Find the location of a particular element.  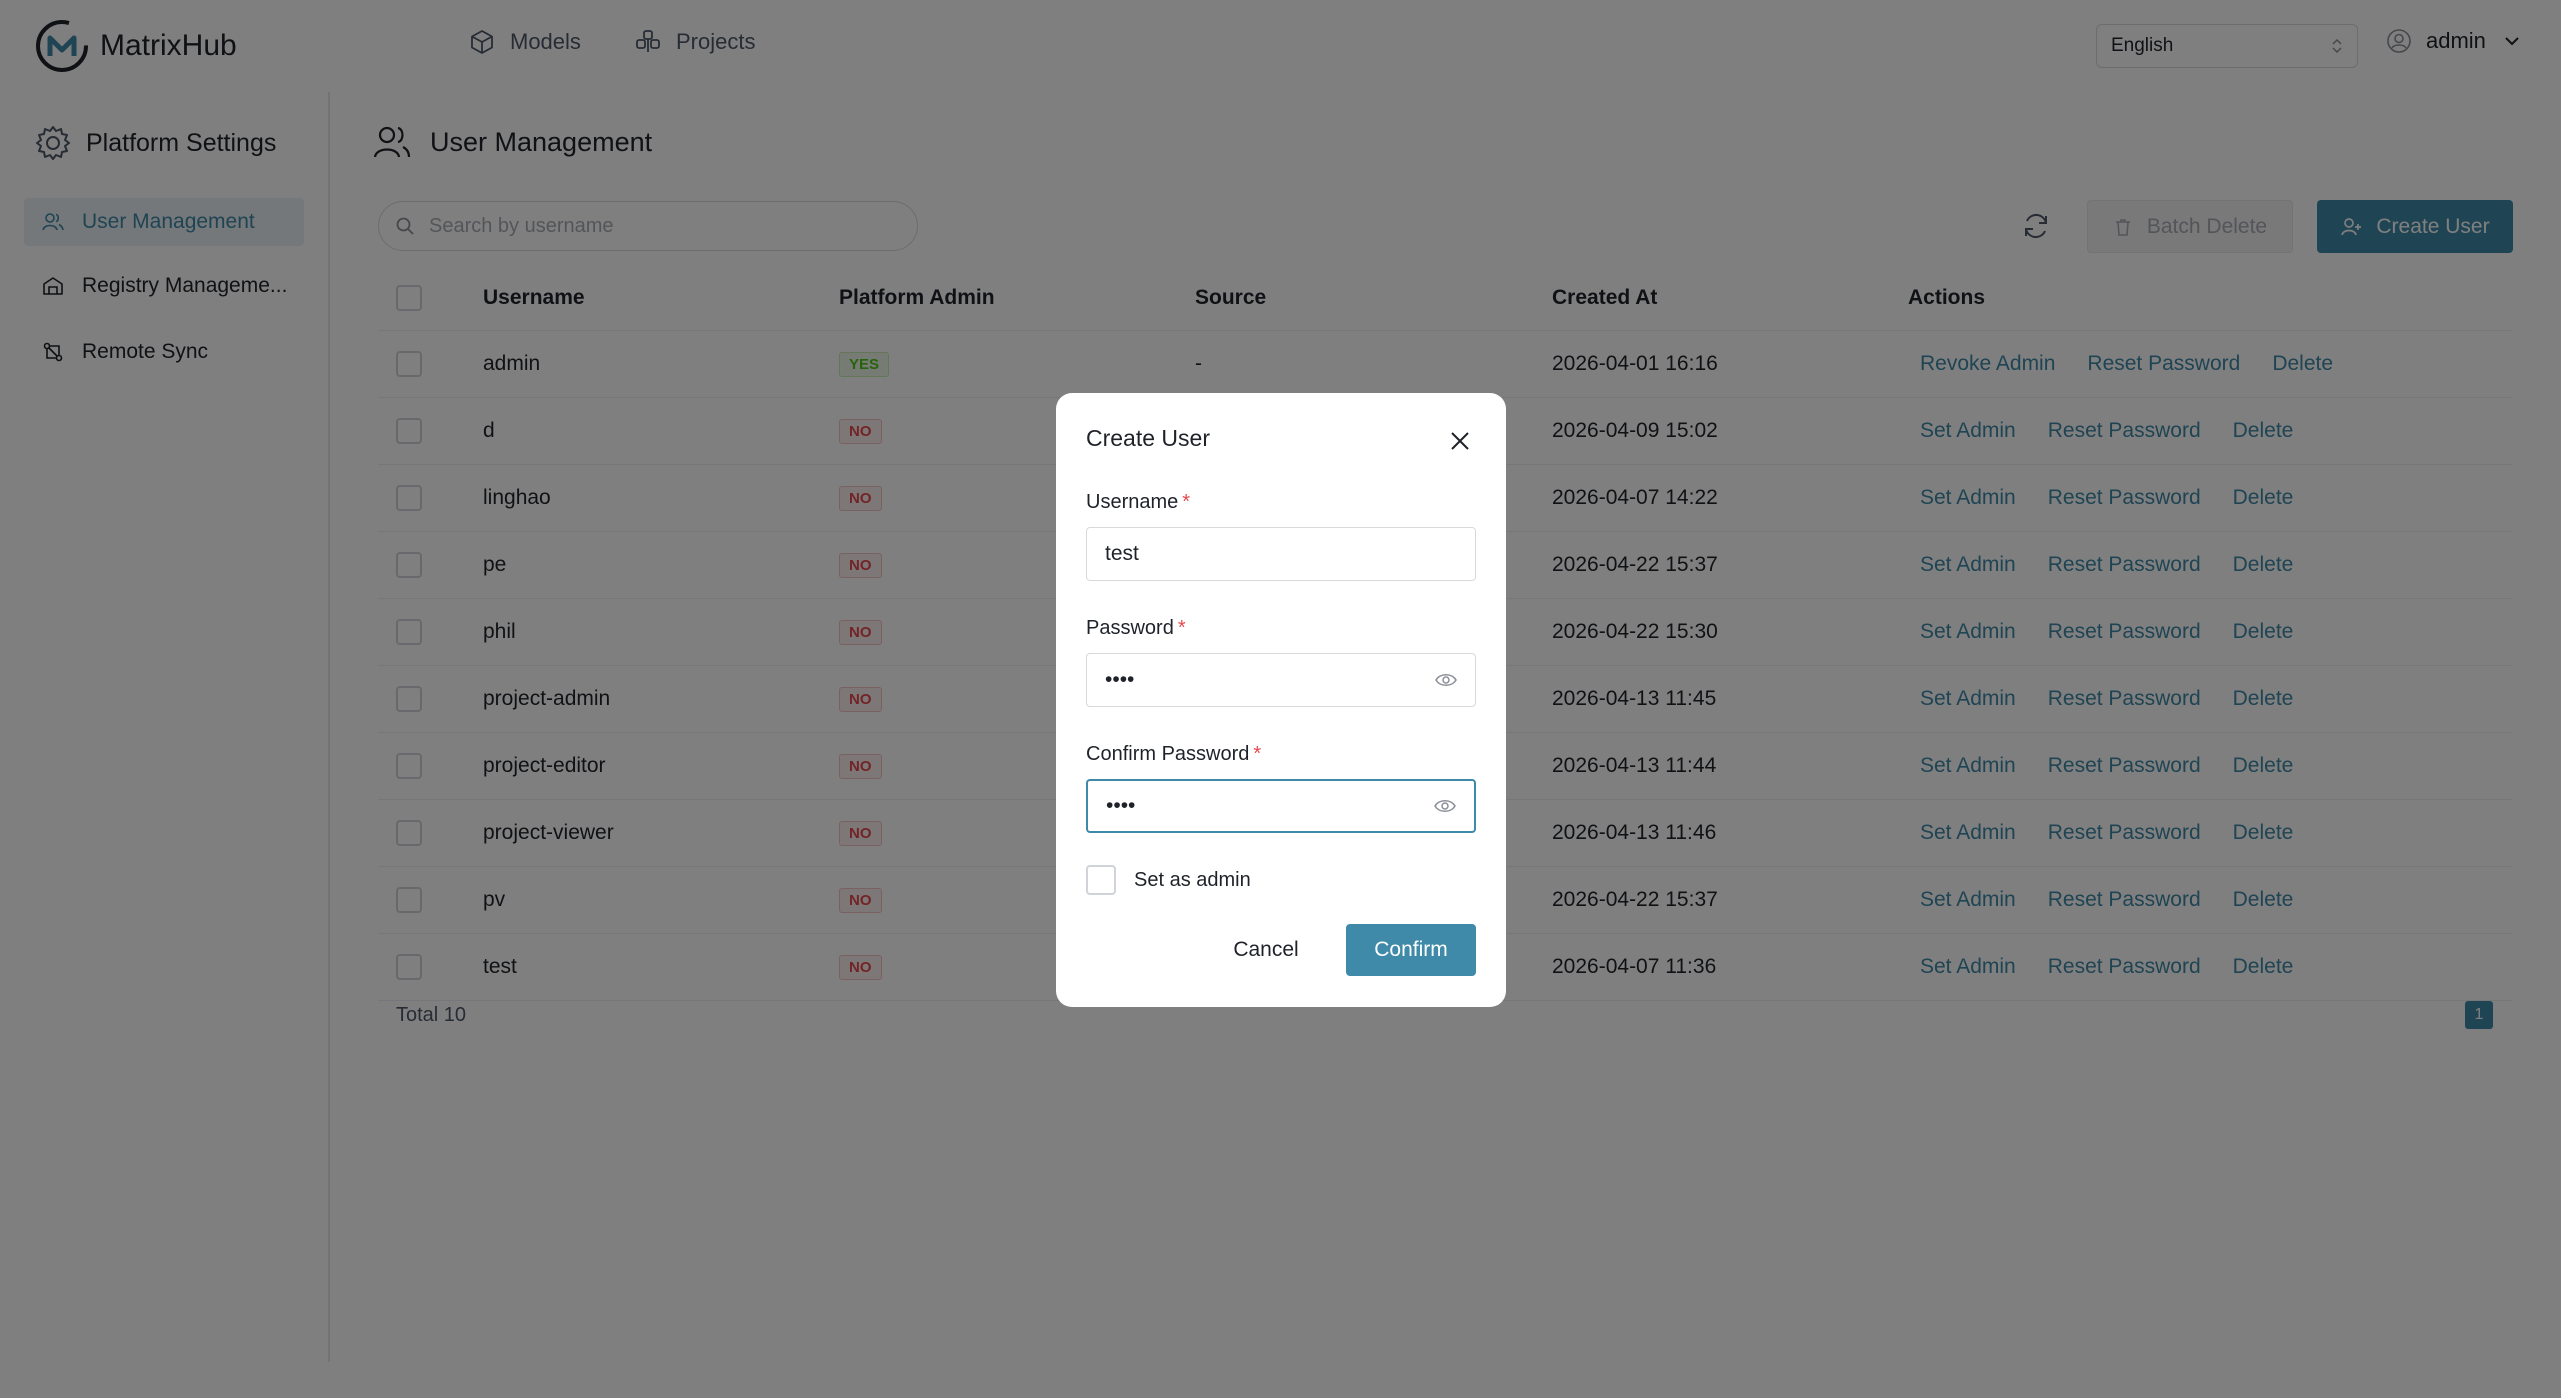

close-icon is located at coordinates (1460, 441).